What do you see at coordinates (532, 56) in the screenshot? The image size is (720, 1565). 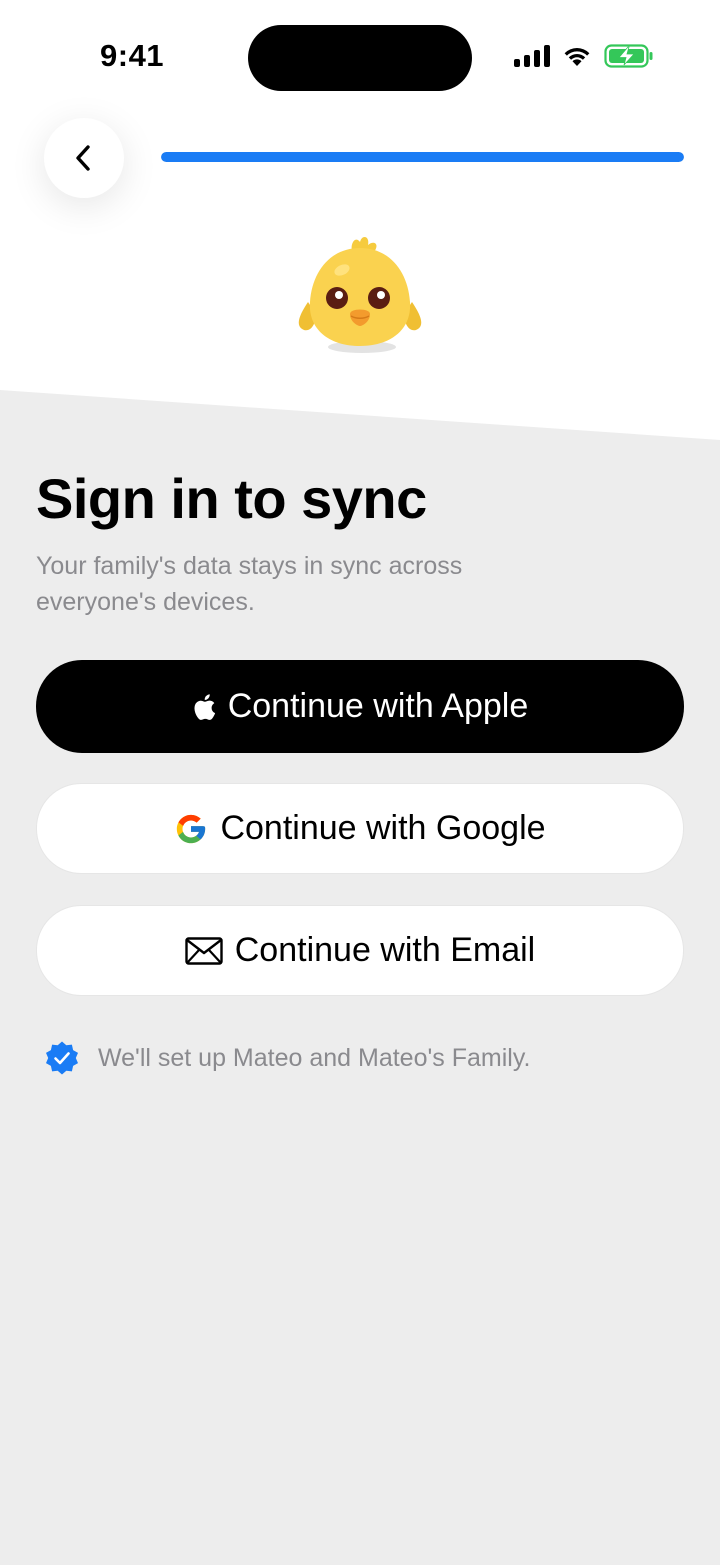 I see `signal-icon` at bounding box center [532, 56].